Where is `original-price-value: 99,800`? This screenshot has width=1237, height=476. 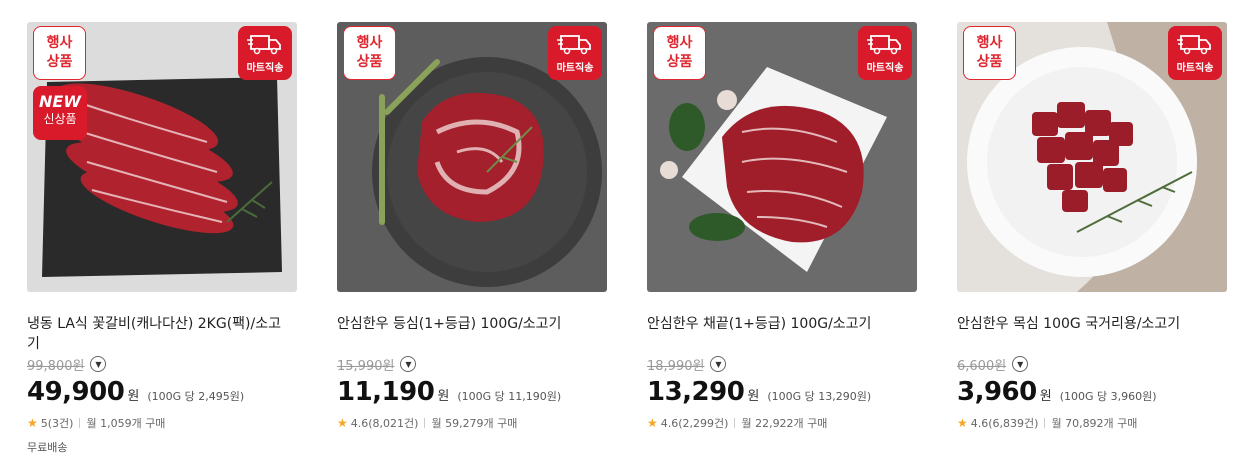
original-price-value: 99,800 is located at coordinates (50, 366).